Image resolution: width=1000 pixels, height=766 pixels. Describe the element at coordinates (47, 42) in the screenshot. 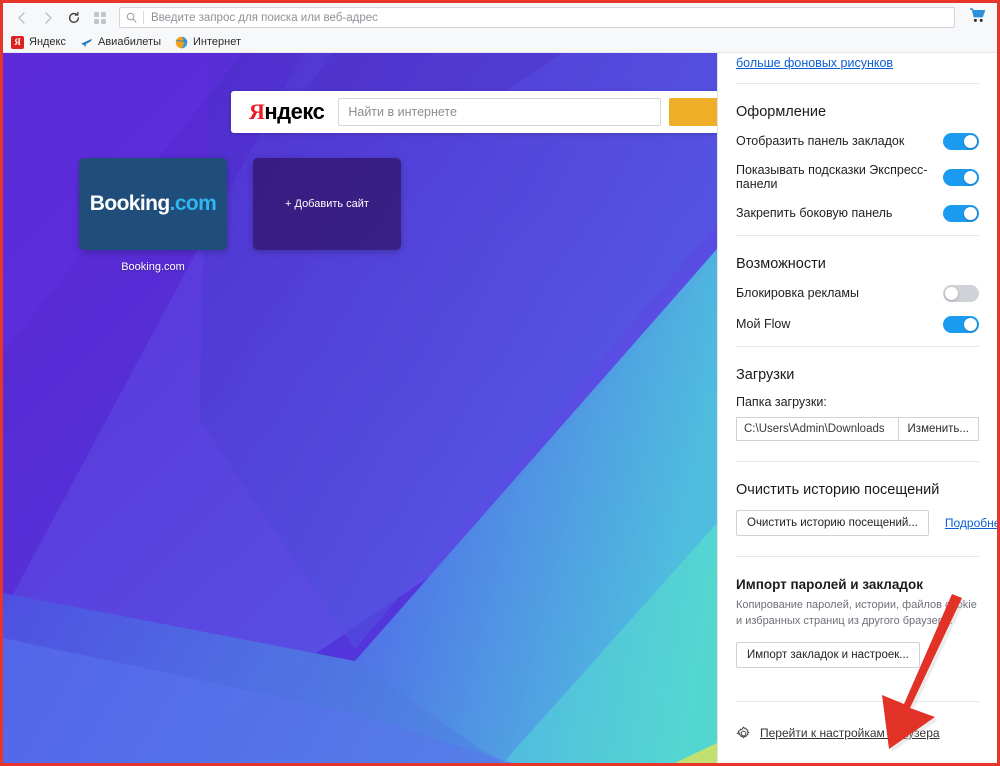

I see `bookmark-label: Яндекс` at that location.